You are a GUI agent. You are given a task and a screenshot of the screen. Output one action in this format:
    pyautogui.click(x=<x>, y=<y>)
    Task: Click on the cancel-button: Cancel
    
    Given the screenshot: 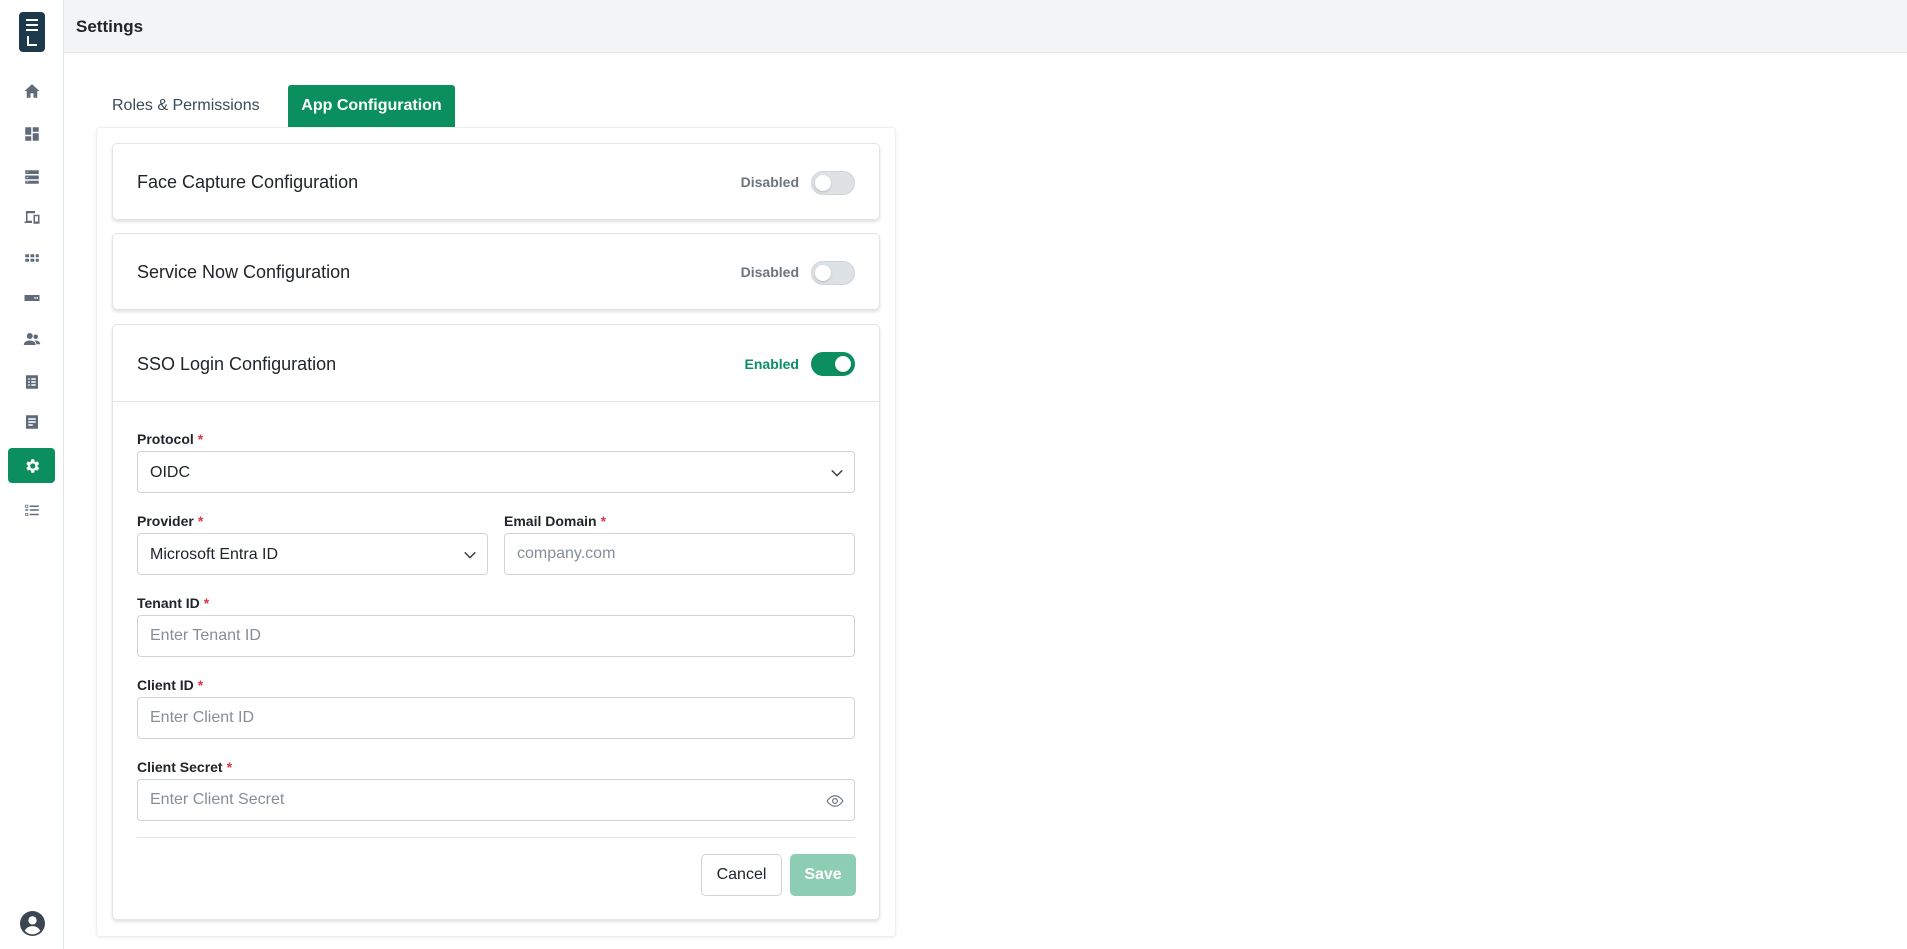 What is the action you would take?
    pyautogui.click(x=741, y=875)
    